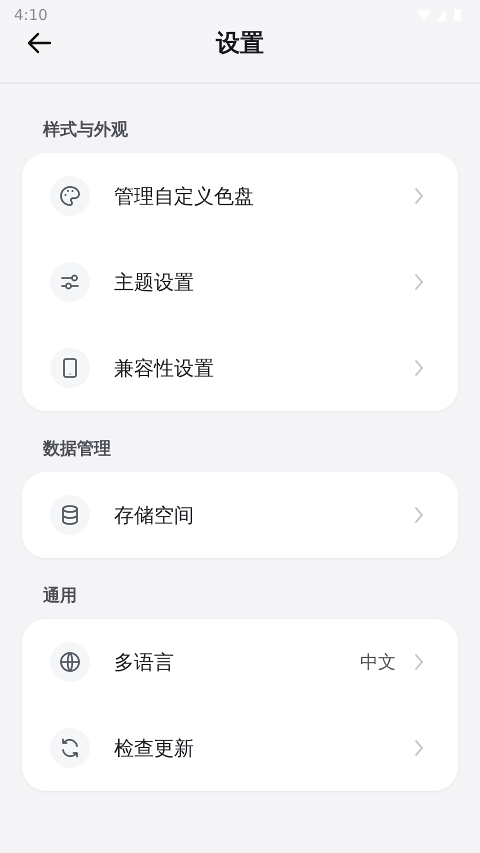  What do you see at coordinates (240, 282) in the screenshot?
I see `settings-row: 主题设置` at bounding box center [240, 282].